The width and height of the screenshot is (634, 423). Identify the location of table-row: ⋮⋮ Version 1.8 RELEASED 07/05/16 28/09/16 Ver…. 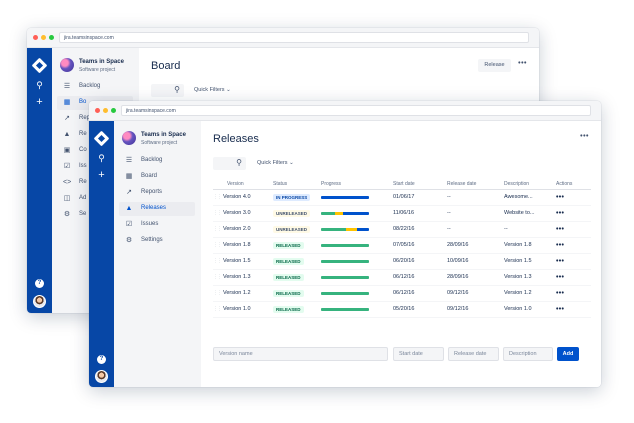
(402, 245).